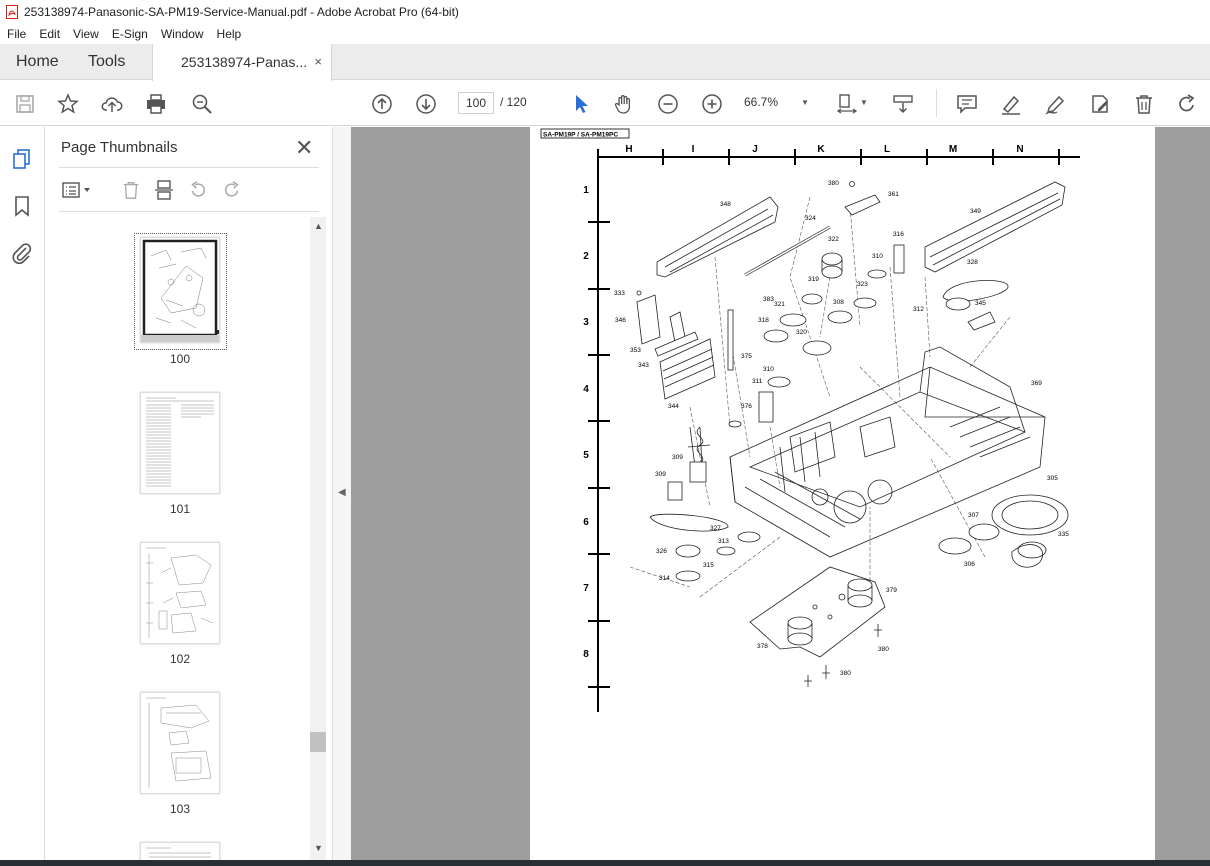 The height and width of the screenshot is (866, 1210). What do you see at coordinates (757, 381) in the screenshot?
I see `part-label: 311` at bounding box center [757, 381].